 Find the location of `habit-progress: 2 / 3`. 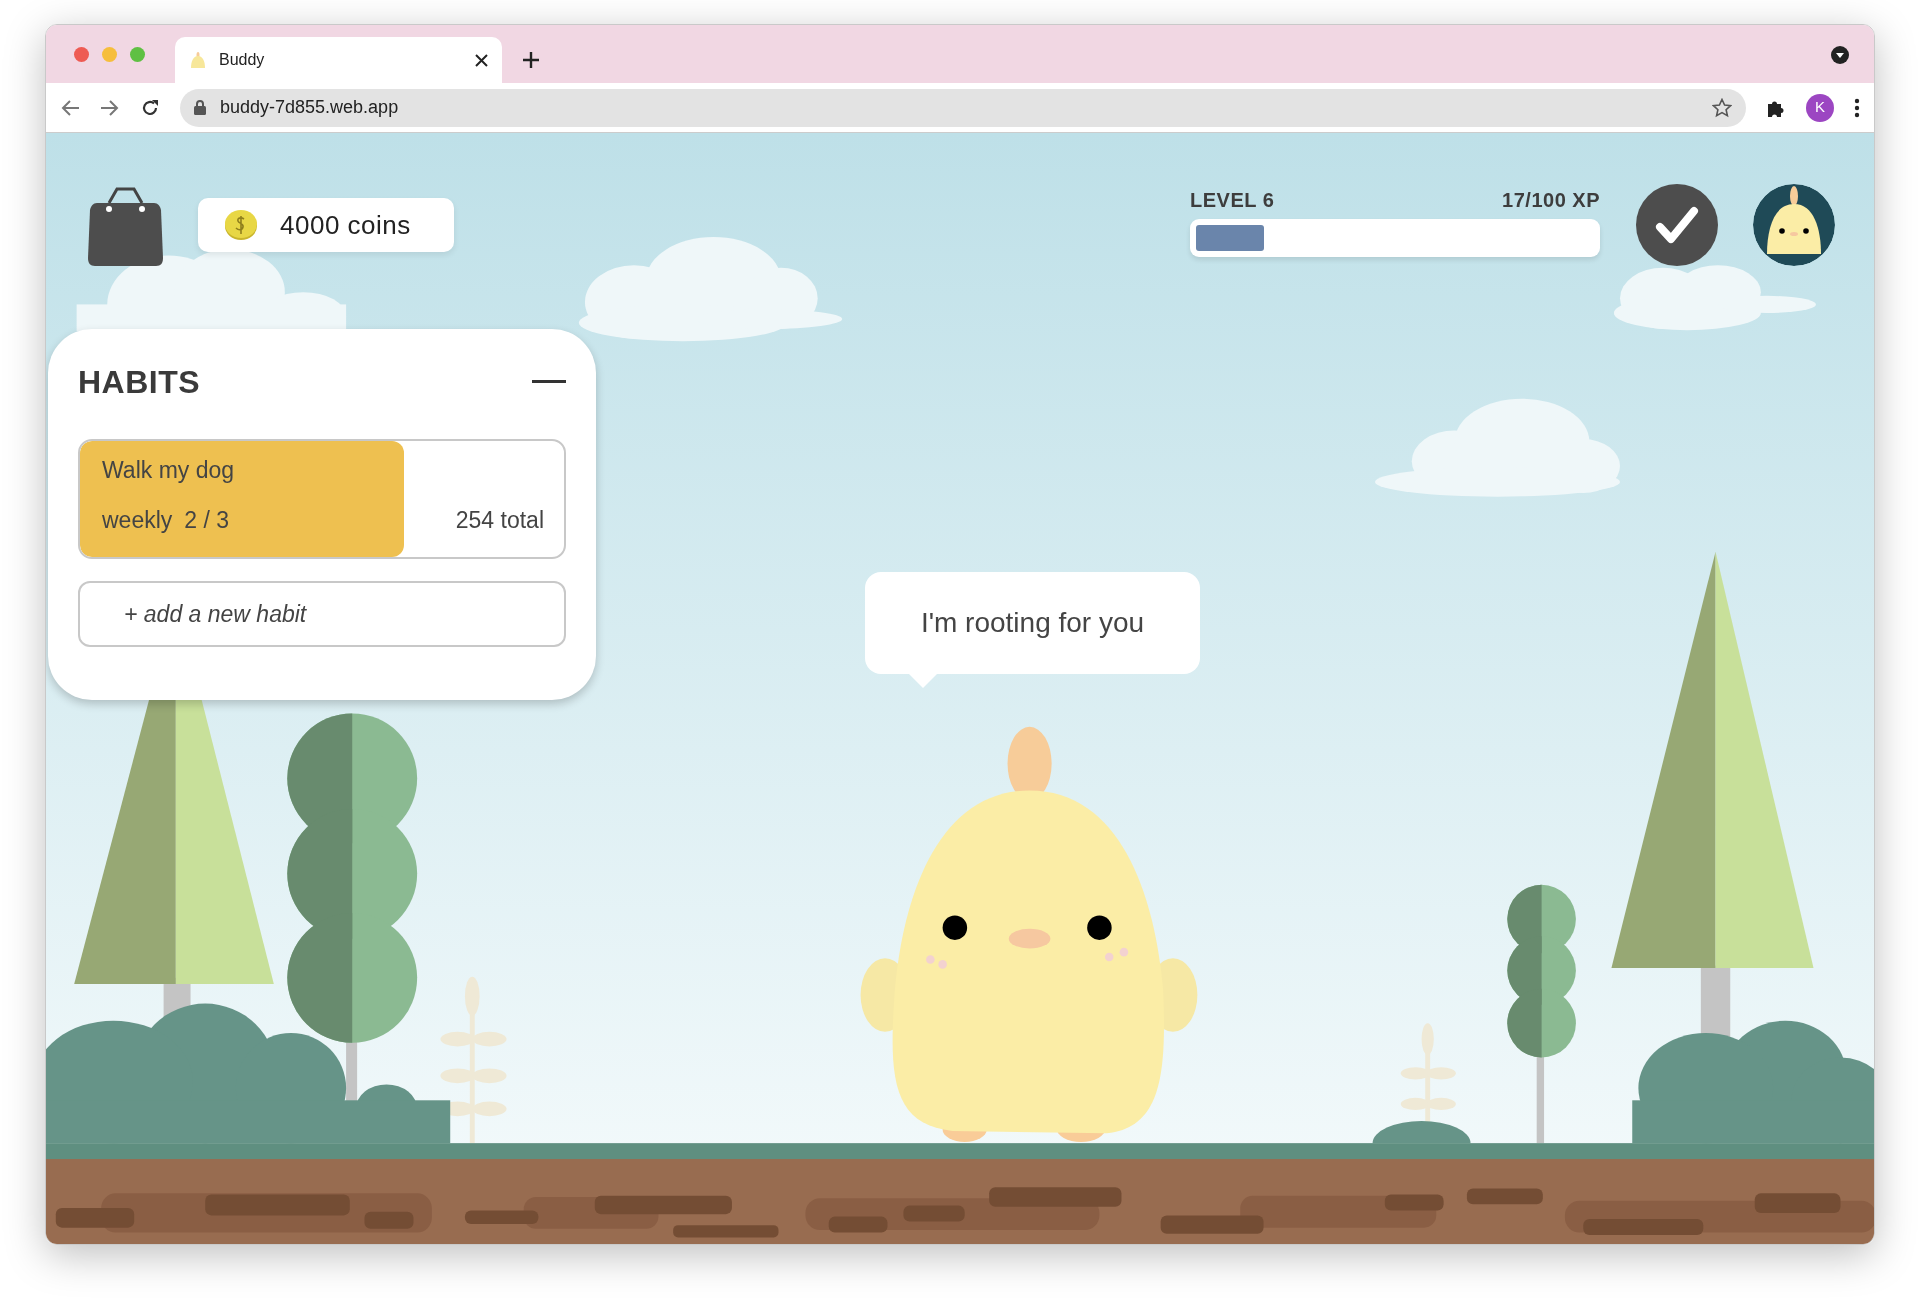

habit-progress: 2 / 3 is located at coordinates (207, 520).